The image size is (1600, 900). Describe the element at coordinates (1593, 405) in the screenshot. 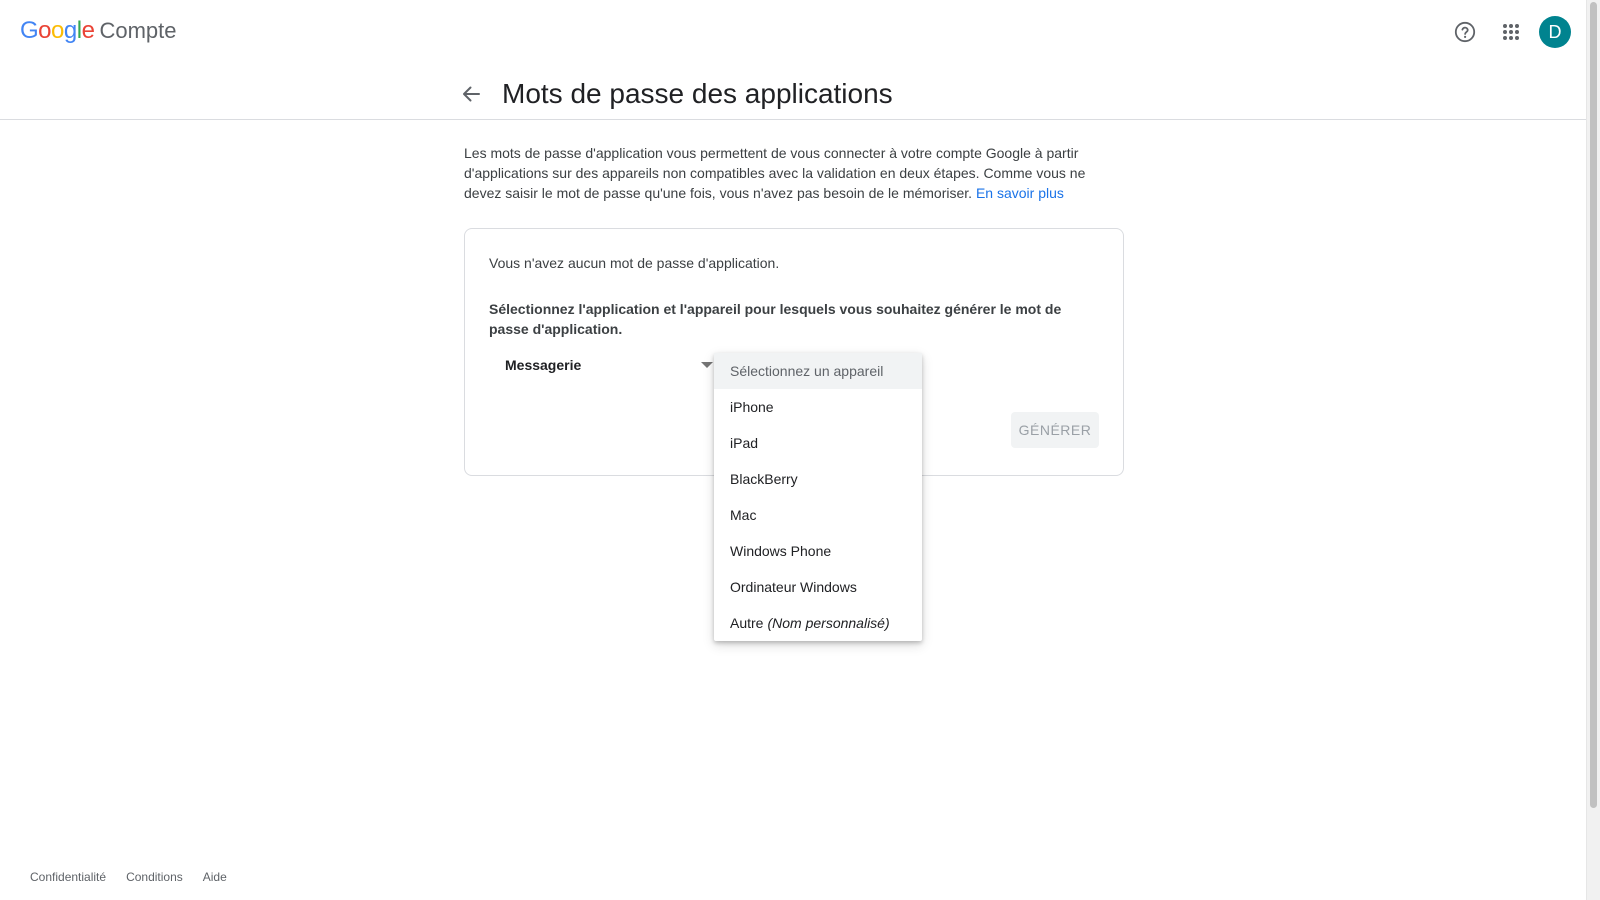

I see `scrollbar-thumb` at that location.